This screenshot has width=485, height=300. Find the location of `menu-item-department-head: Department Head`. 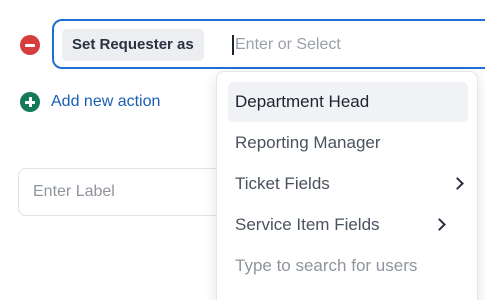

menu-item-department-head: Department Head is located at coordinates (348, 102).